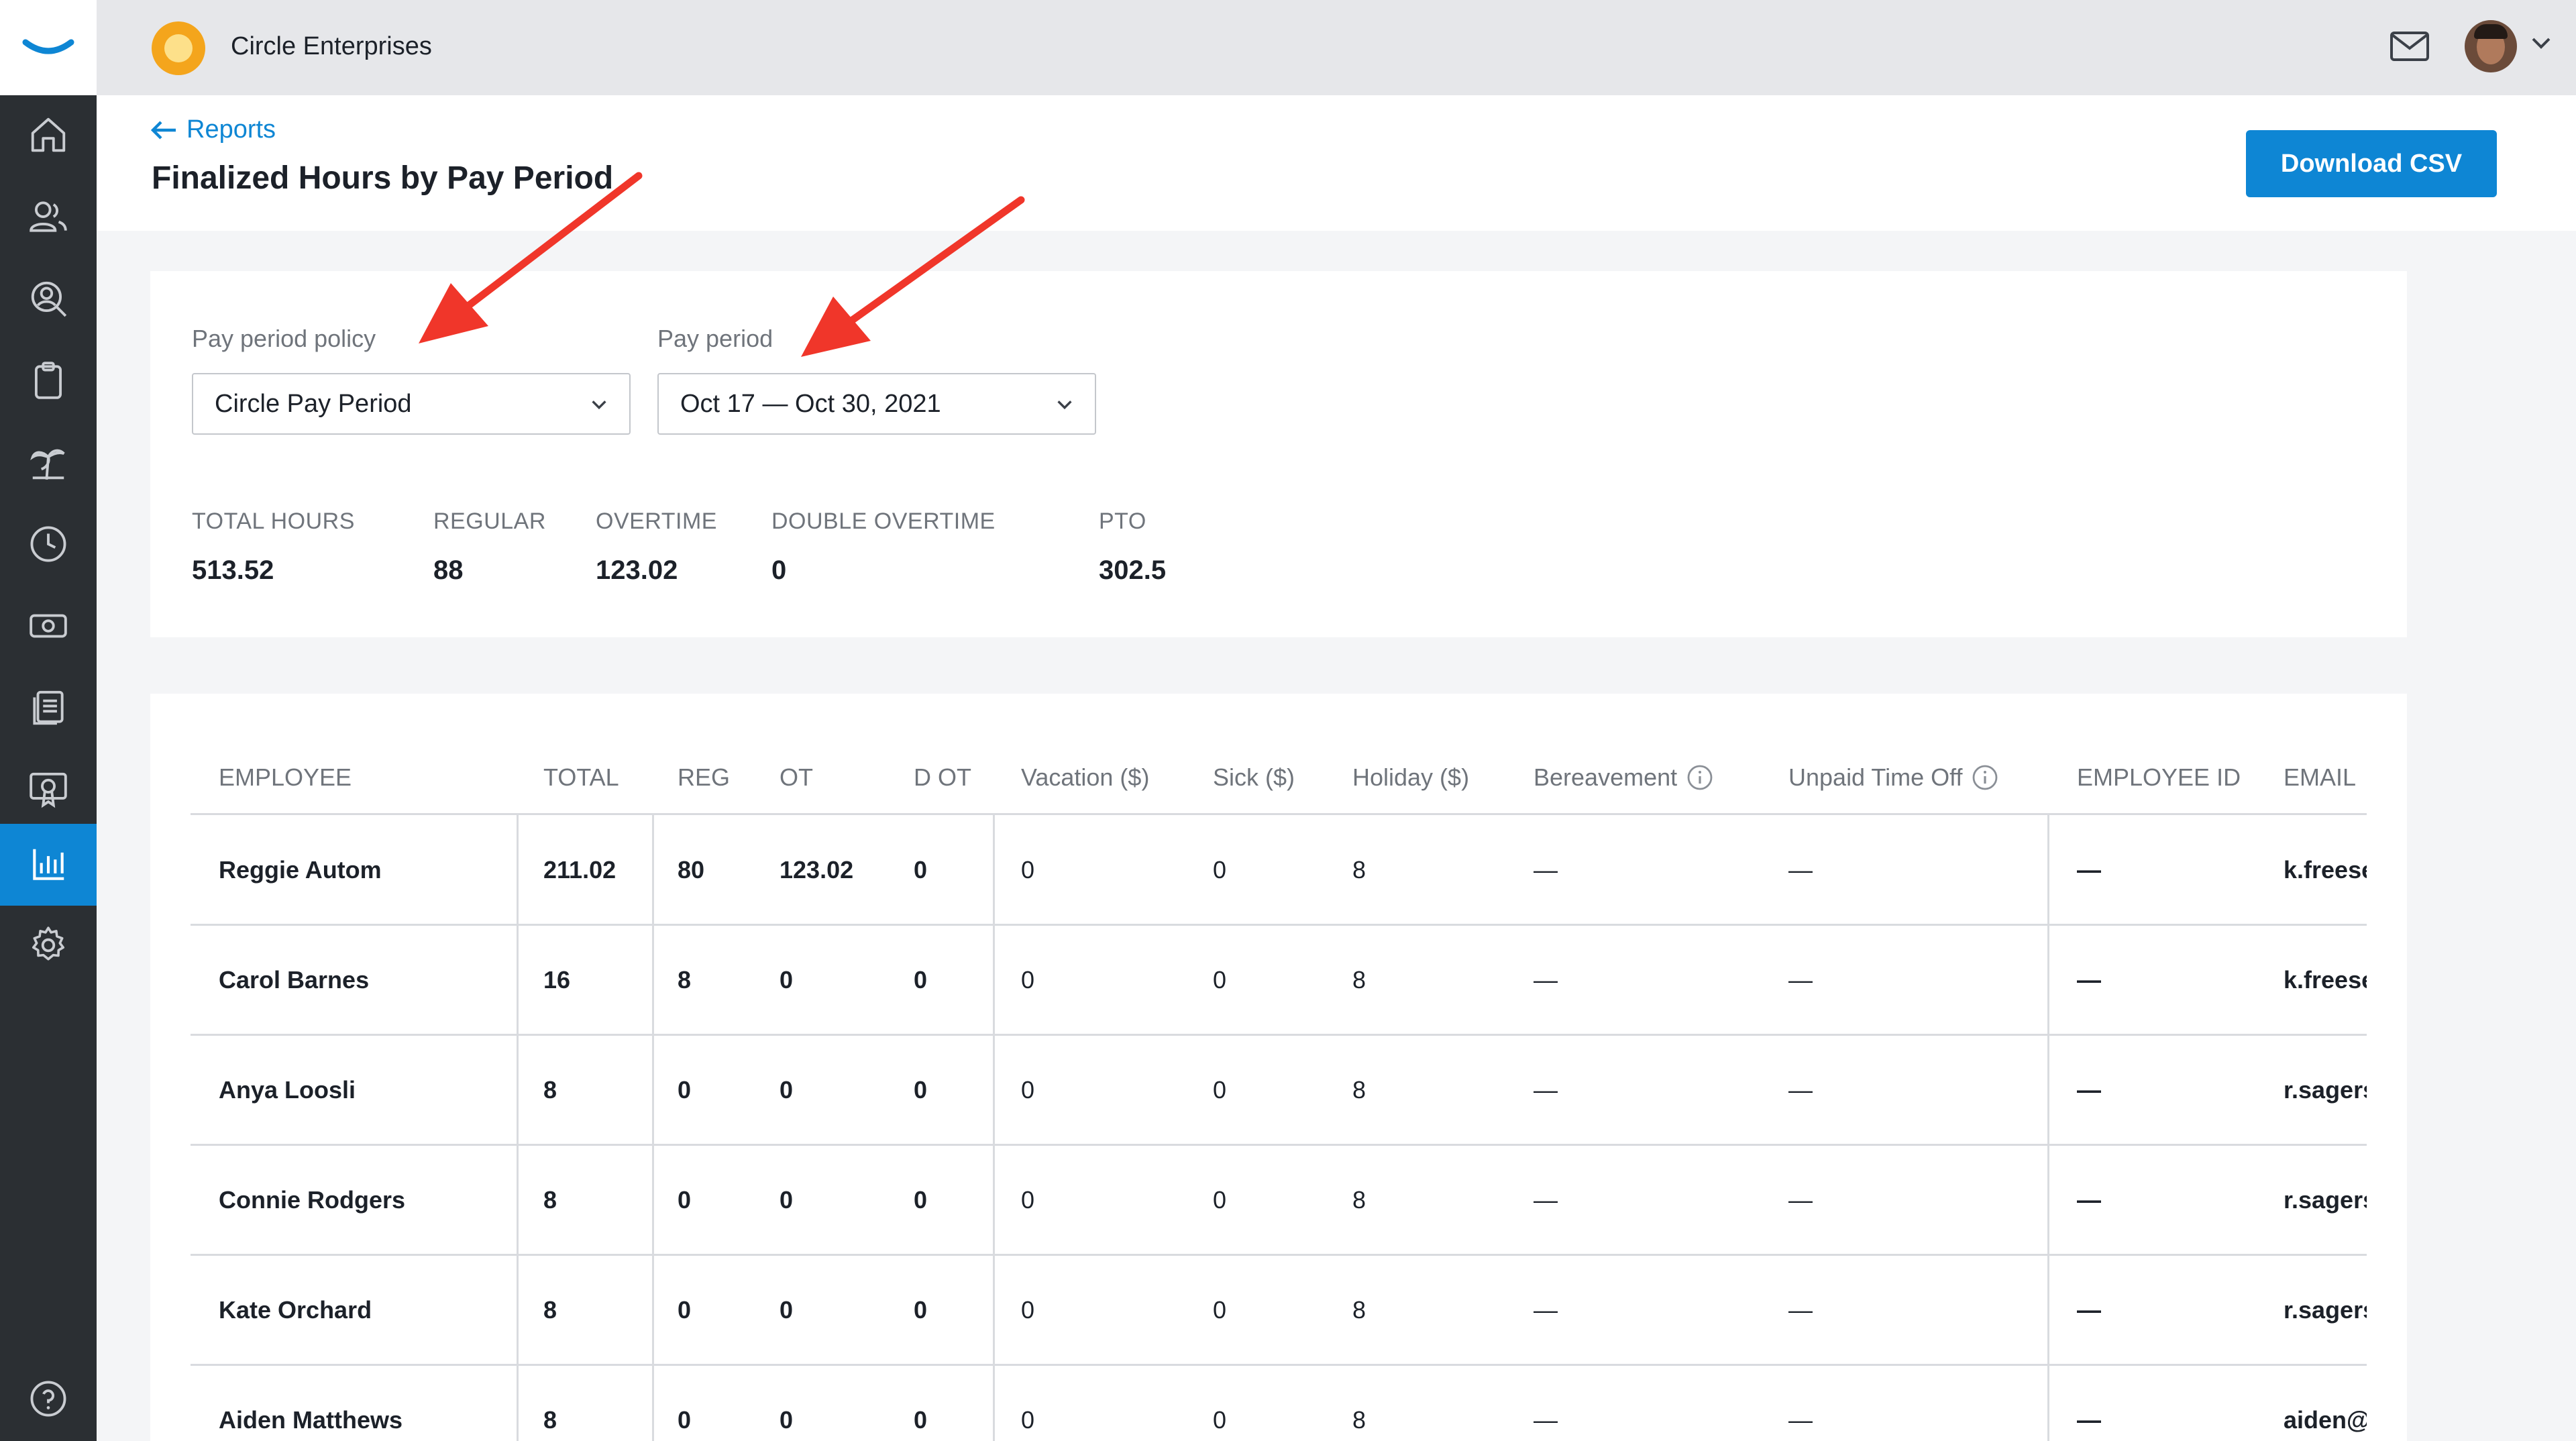  I want to click on nav-documents, so click(48, 708).